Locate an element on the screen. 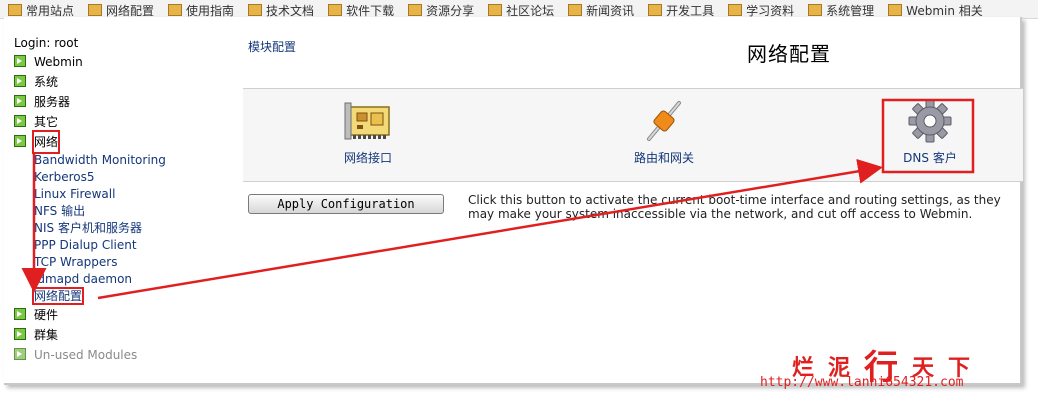  watermark: 烂泥行天下 http://www.lanni654321.com is located at coordinates (891, 359).